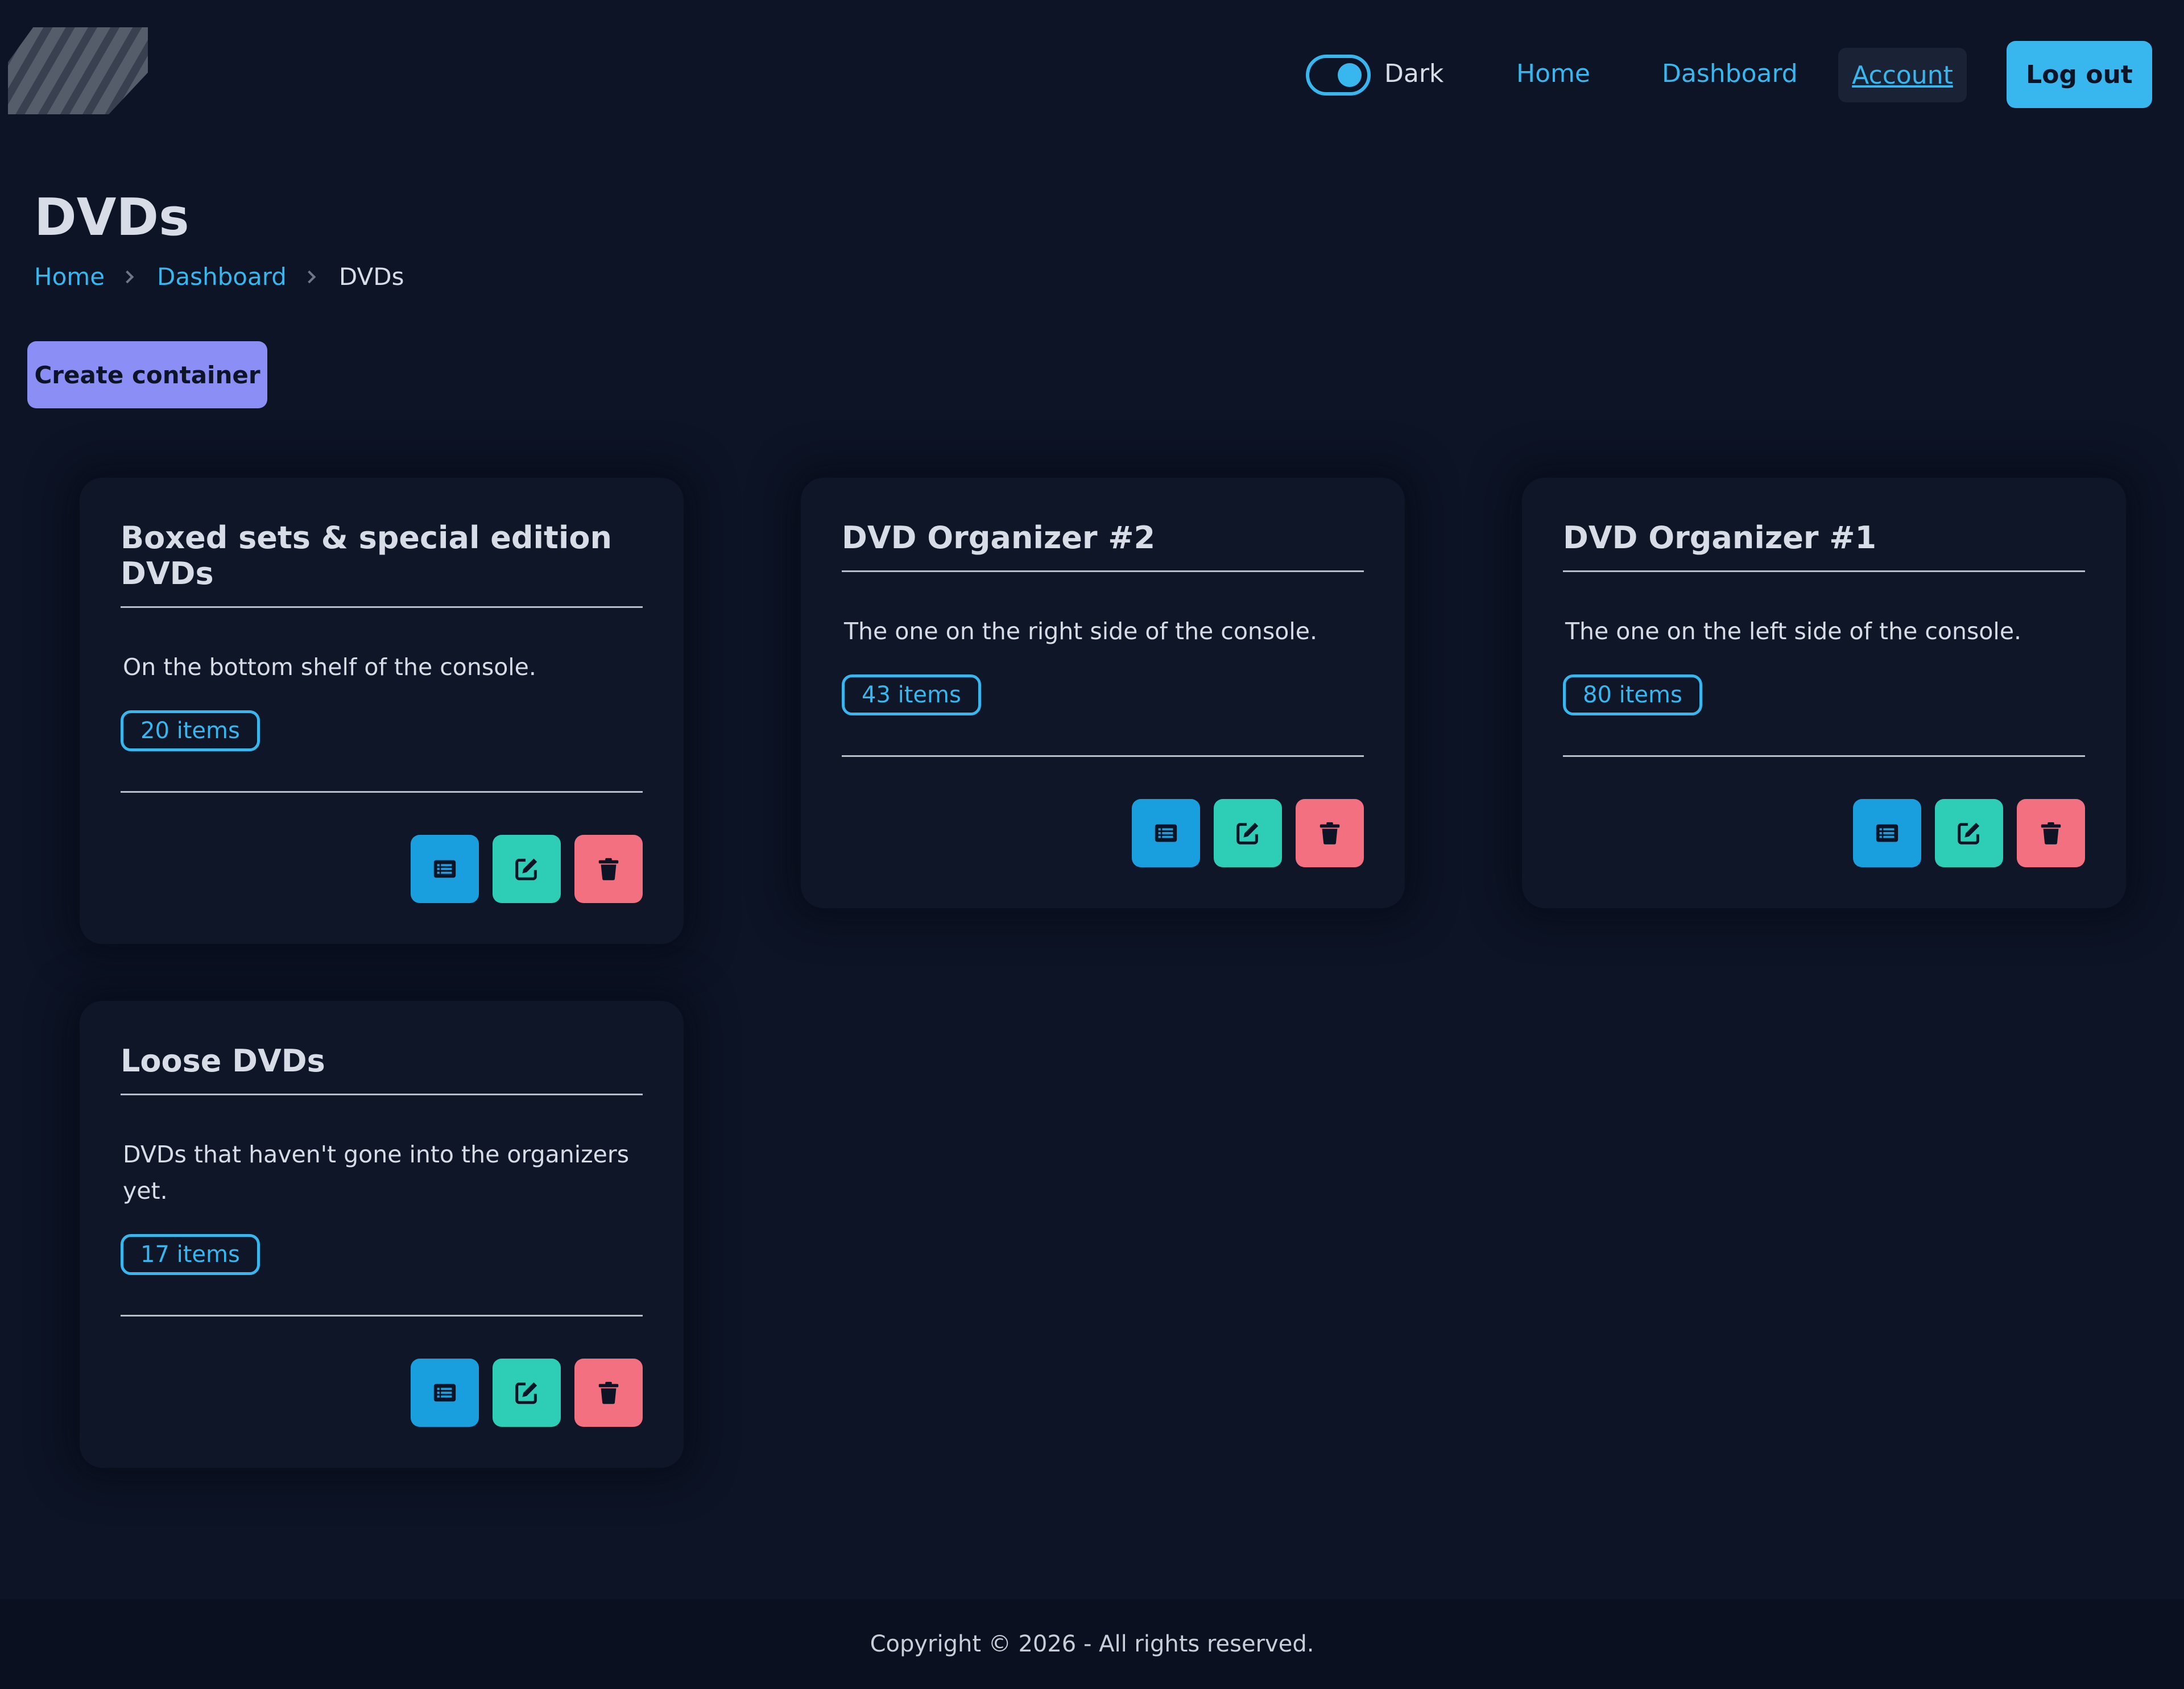 The height and width of the screenshot is (1689, 2184). Describe the element at coordinates (147, 374) in the screenshot. I see `create-container-button: Create container` at that location.